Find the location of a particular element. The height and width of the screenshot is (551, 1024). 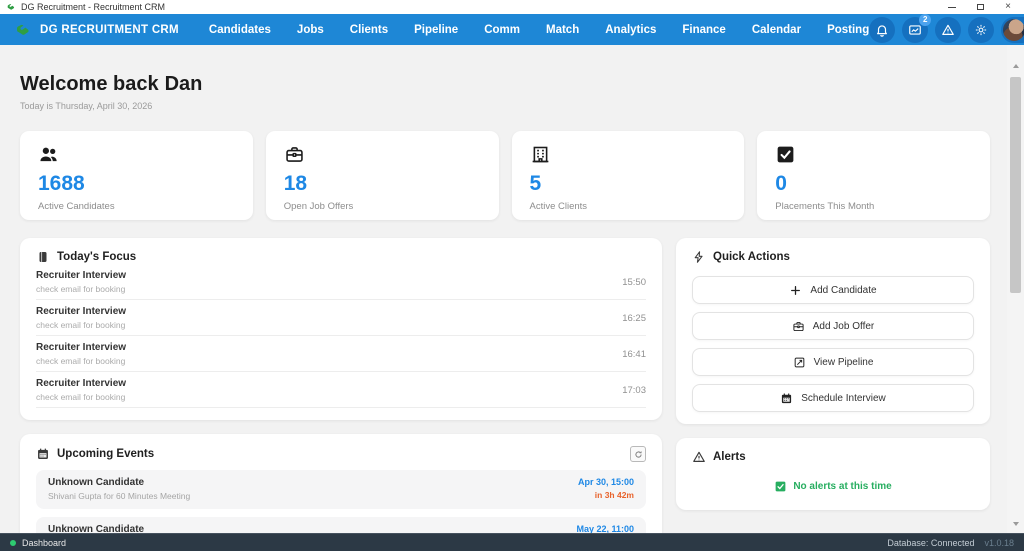

scrollbar-thumb is located at coordinates (1015, 185).